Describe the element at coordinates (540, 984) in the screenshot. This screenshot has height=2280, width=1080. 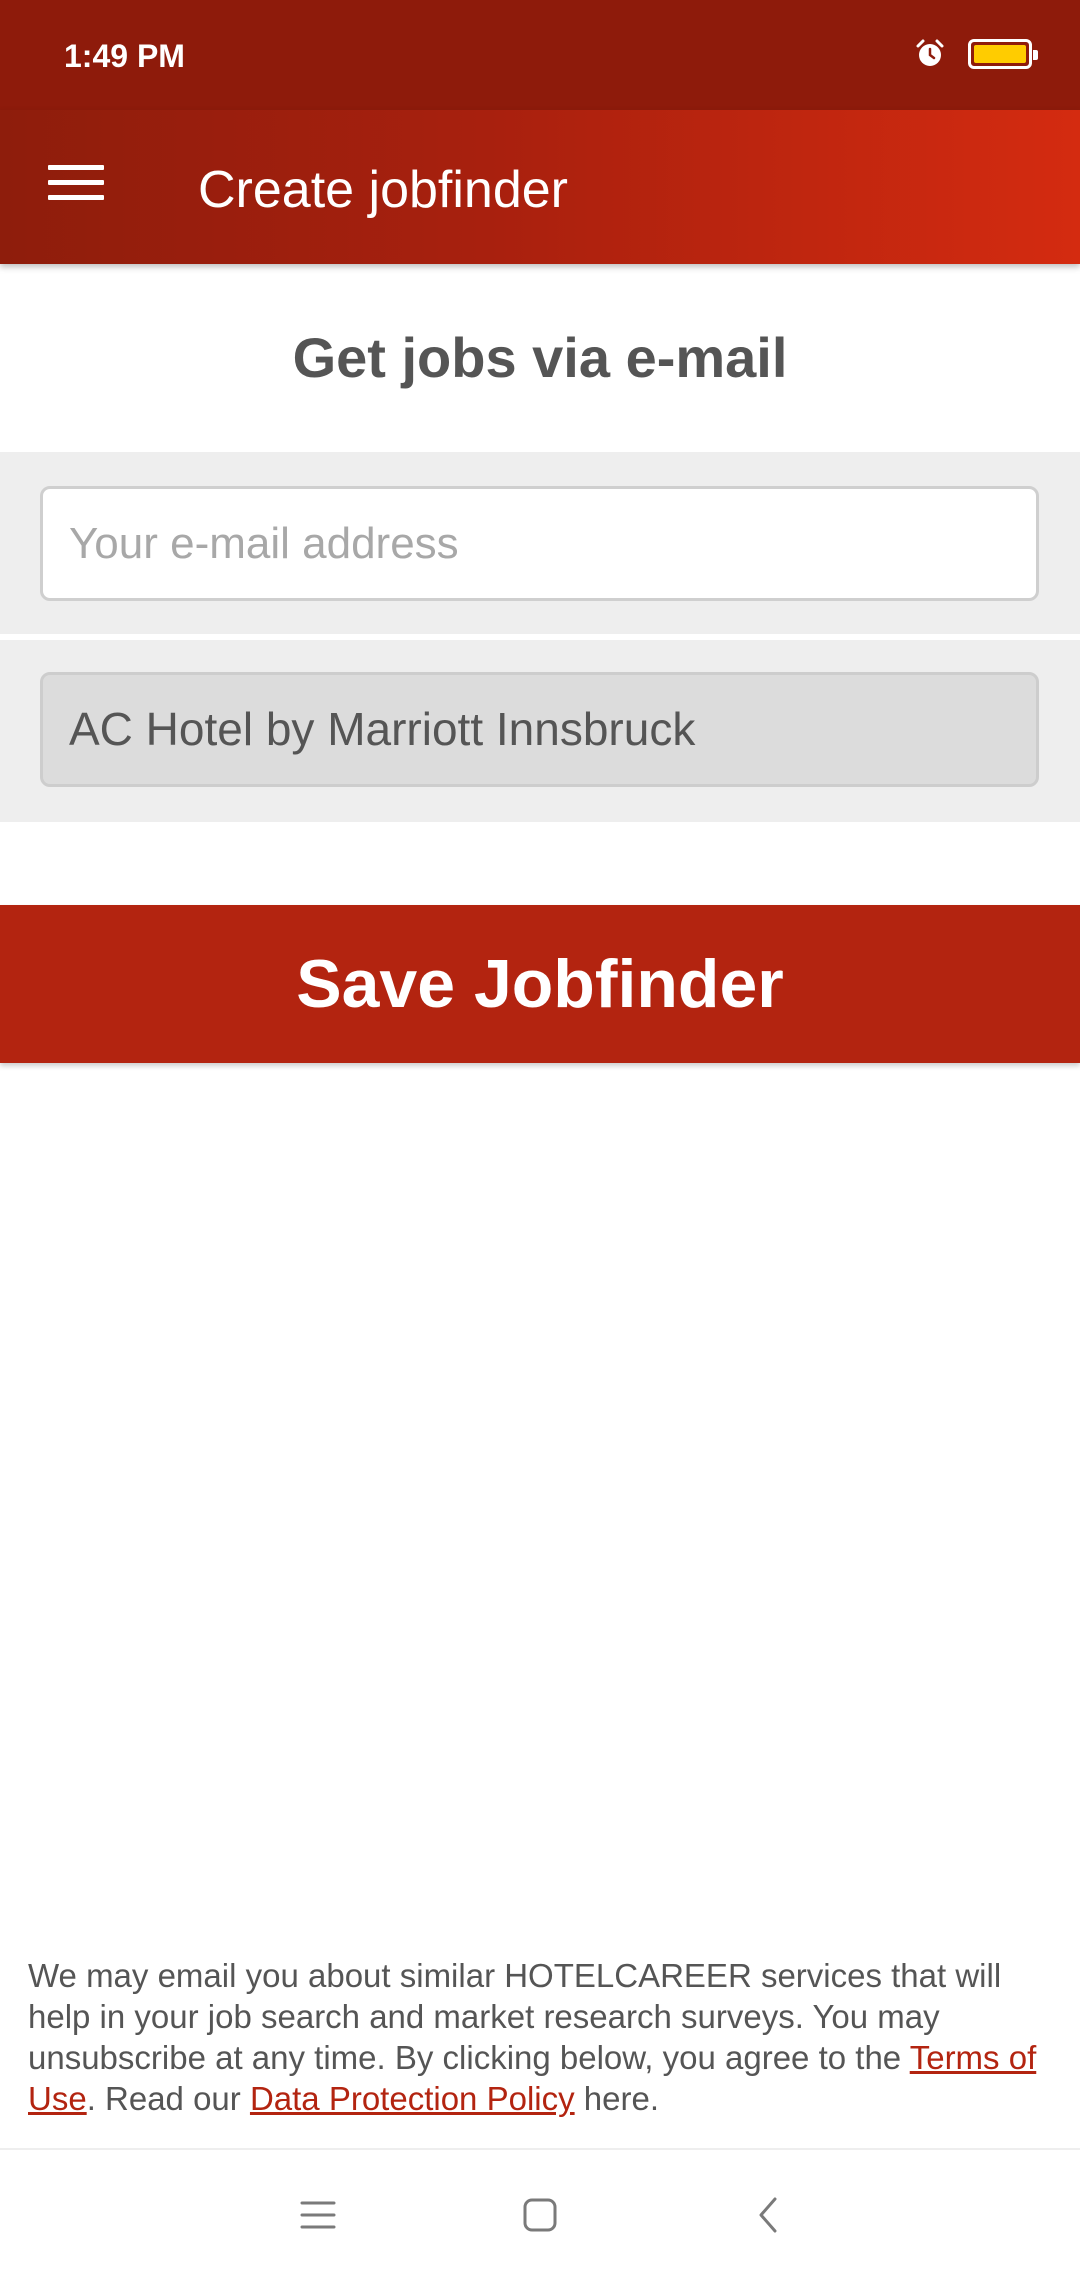
I see `save-jobfinder-button: Save Jobfinder` at that location.